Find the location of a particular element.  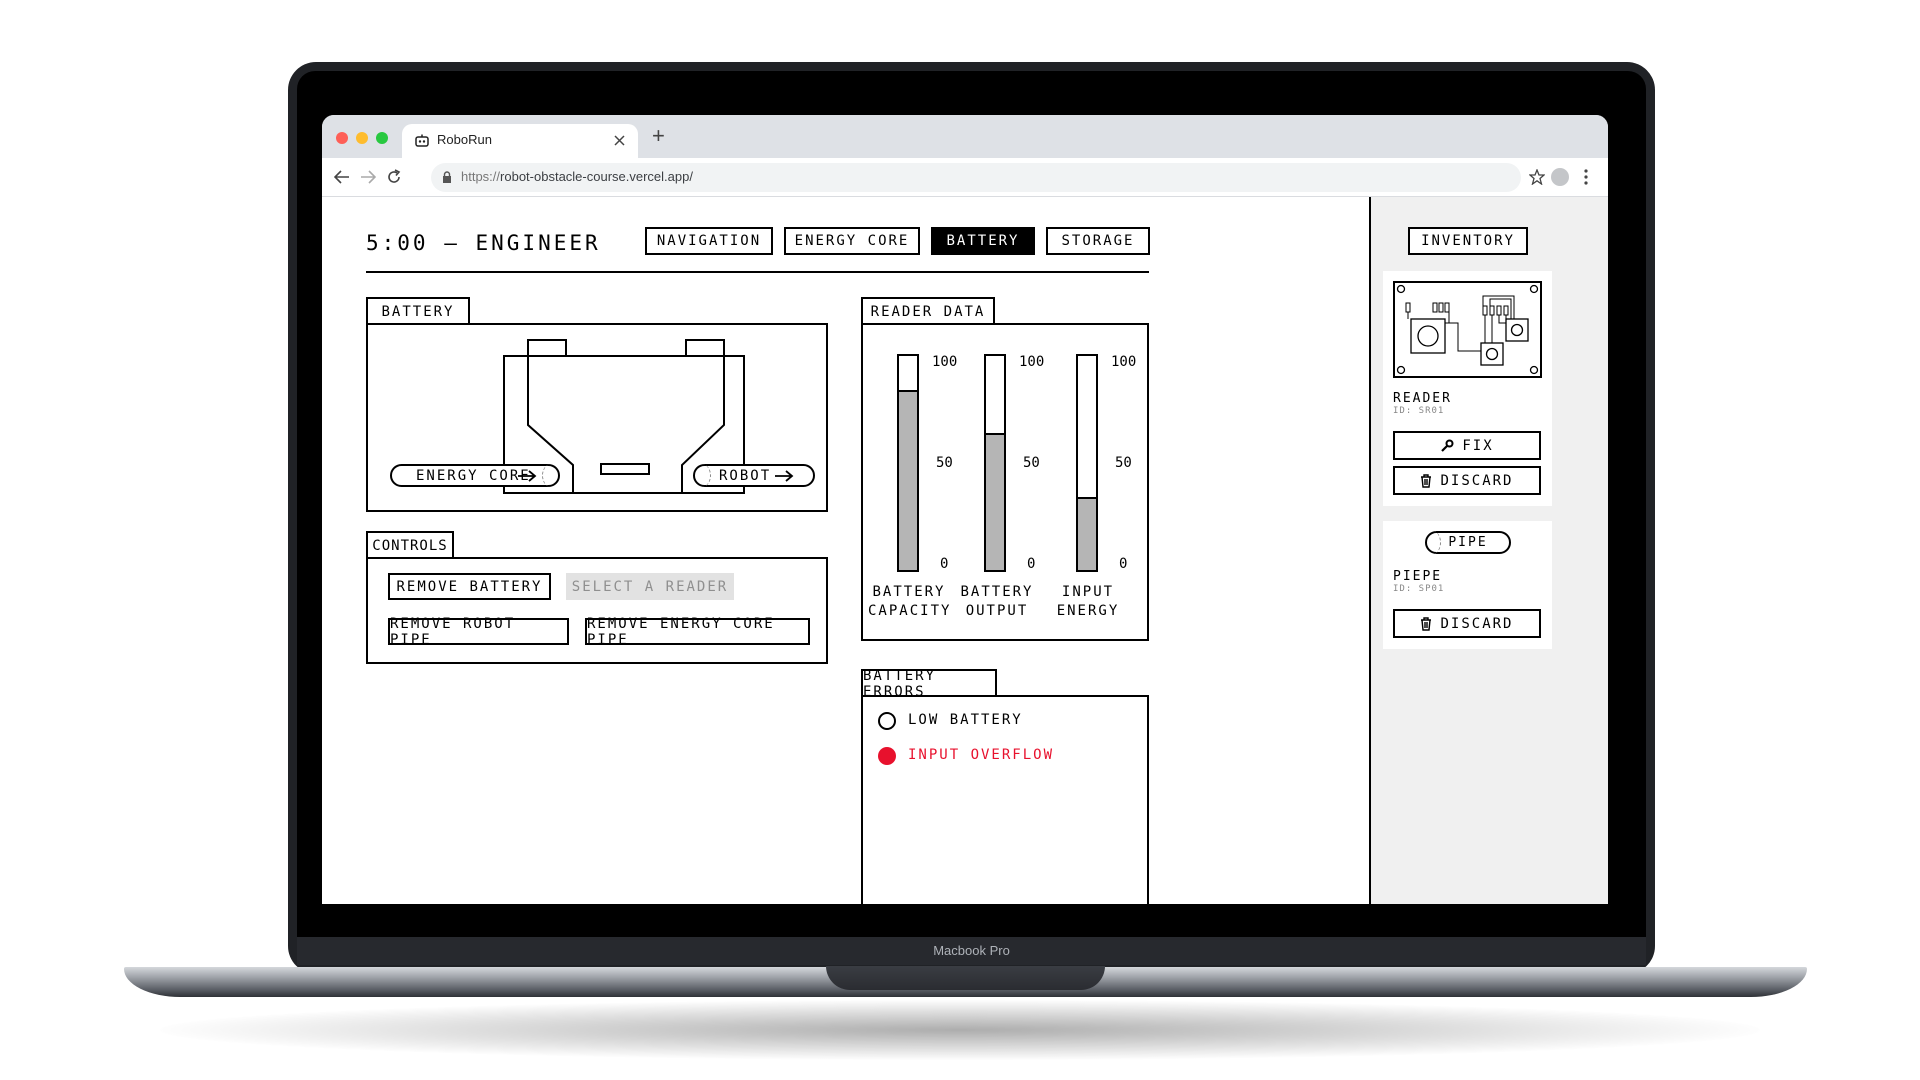

device-label: Macbook Pro is located at coordinates (971, 950).